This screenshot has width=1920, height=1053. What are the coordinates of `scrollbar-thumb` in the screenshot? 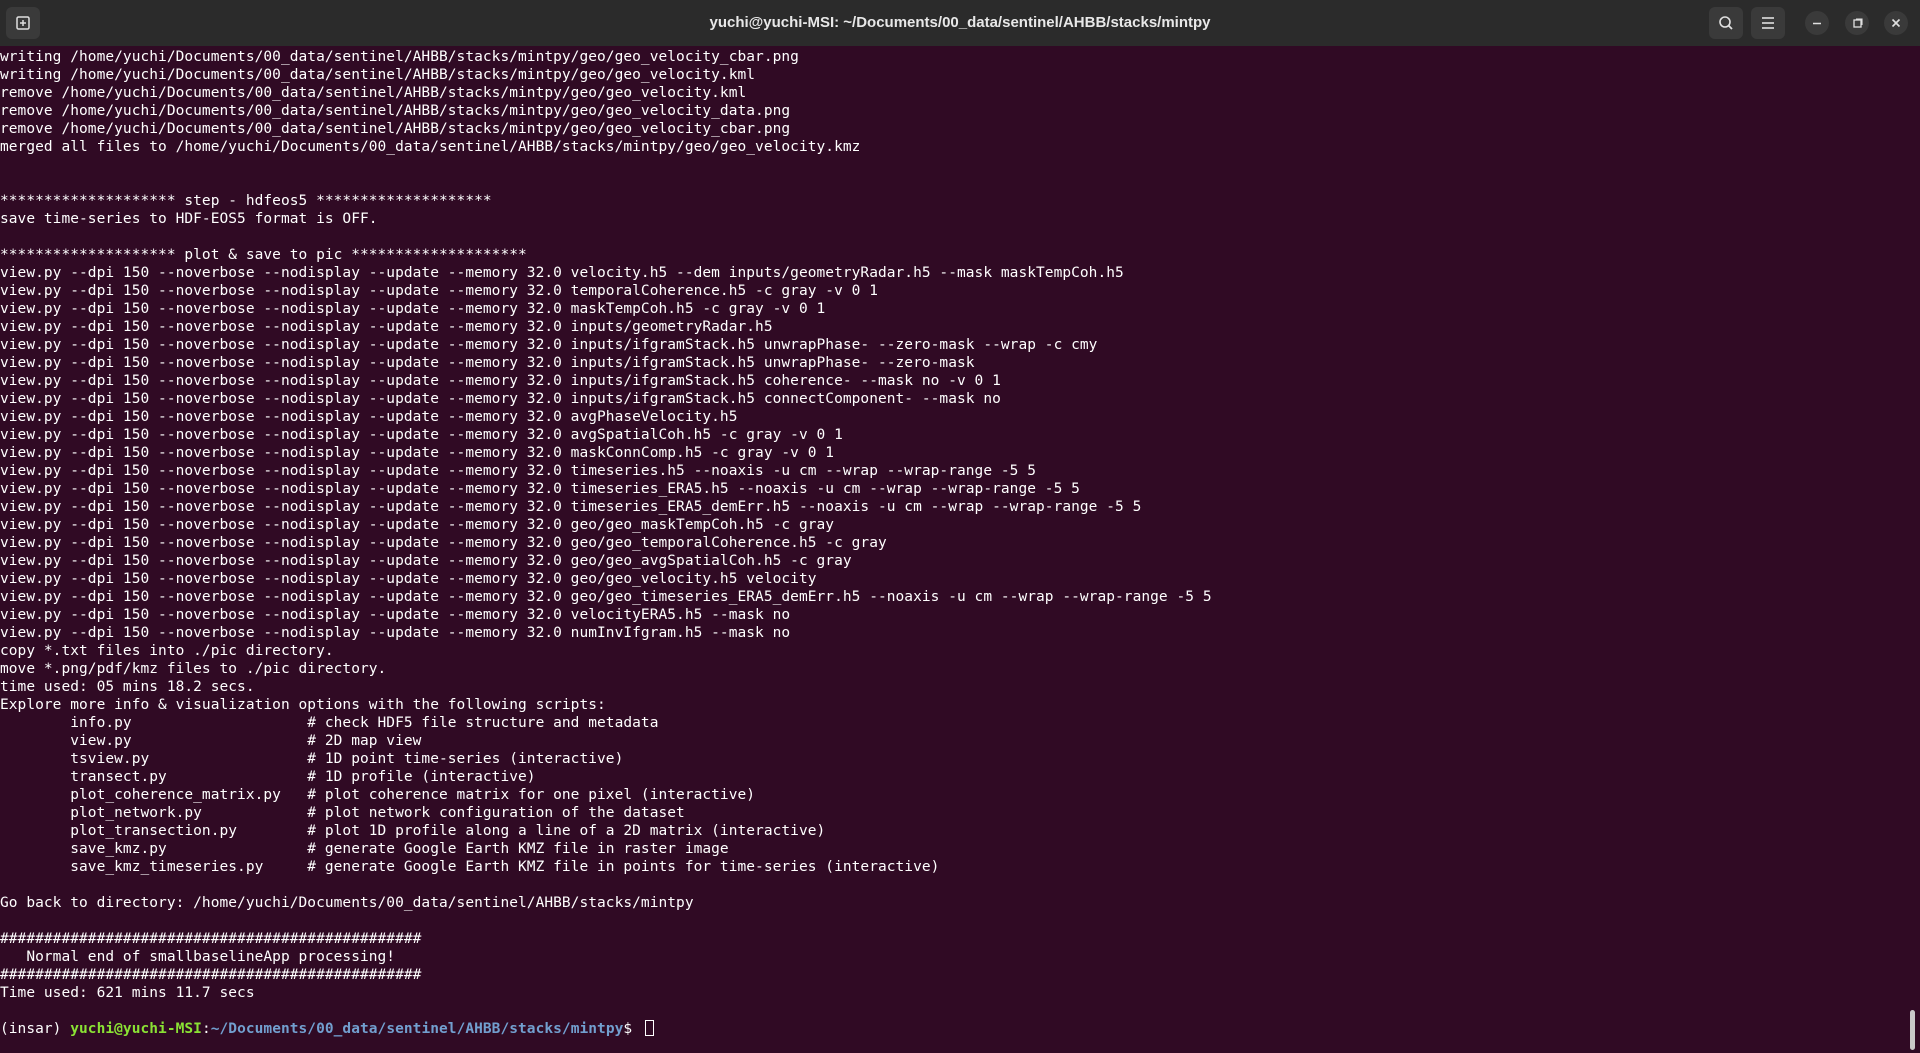 It's located at (1912, 1030).